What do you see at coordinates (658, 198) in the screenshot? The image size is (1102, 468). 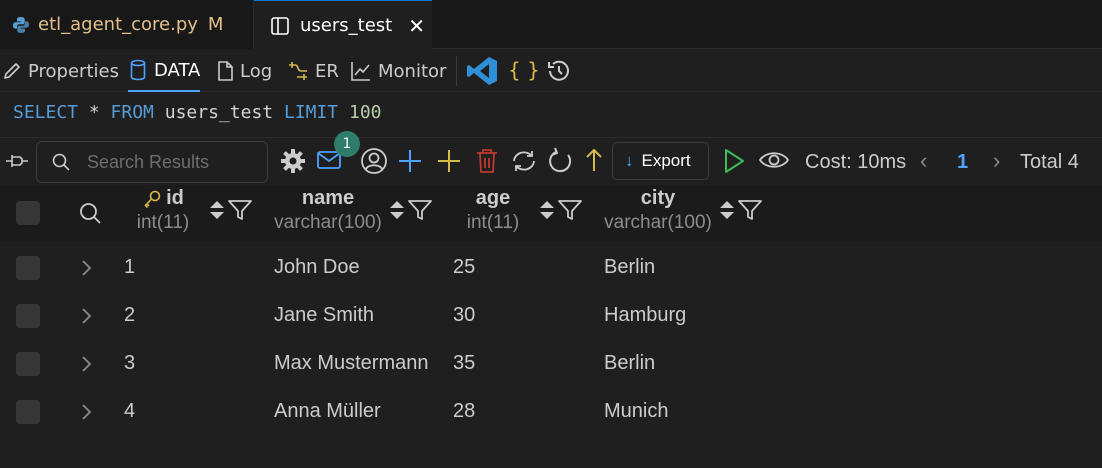 I see `column-name: city` at bounding box center [658, 198].